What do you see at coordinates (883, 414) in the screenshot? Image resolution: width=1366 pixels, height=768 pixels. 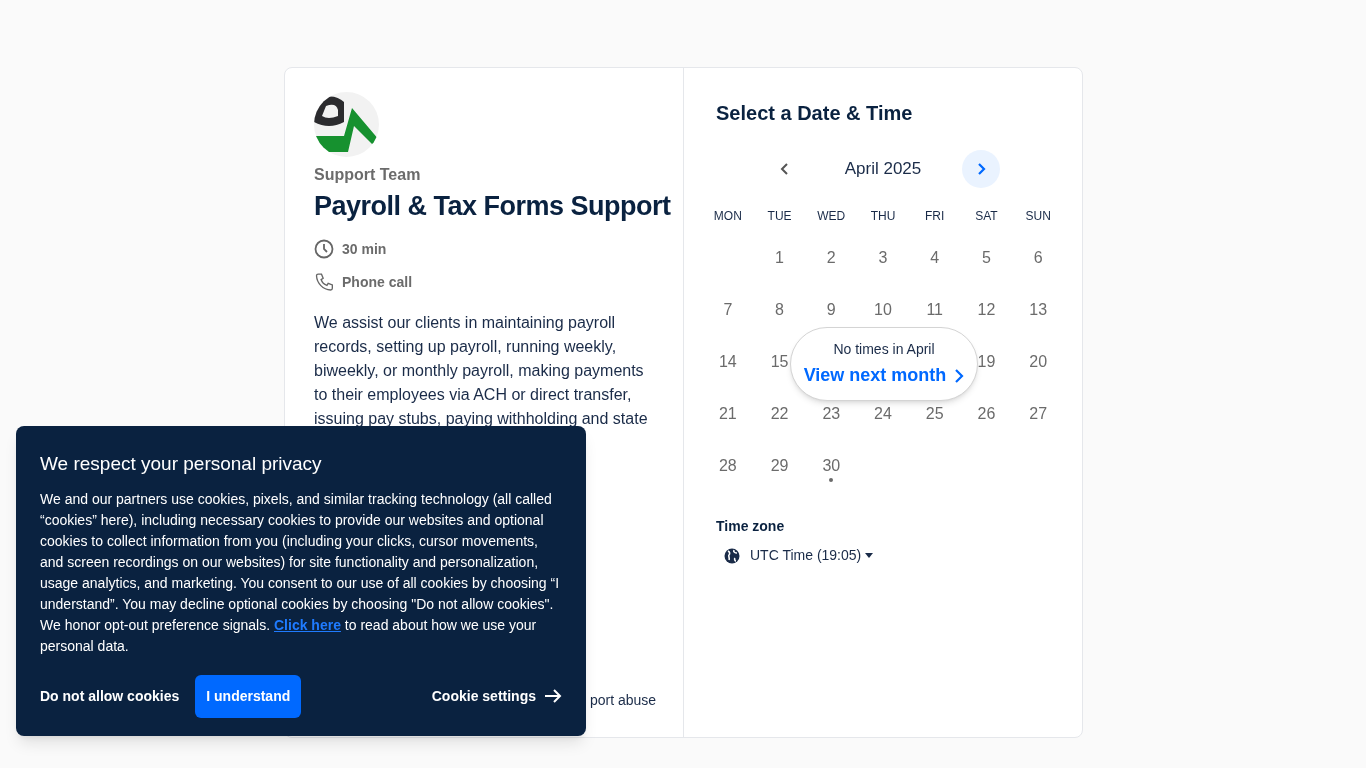 I see `calendar-day: 24` at bounding box center [883, 414].